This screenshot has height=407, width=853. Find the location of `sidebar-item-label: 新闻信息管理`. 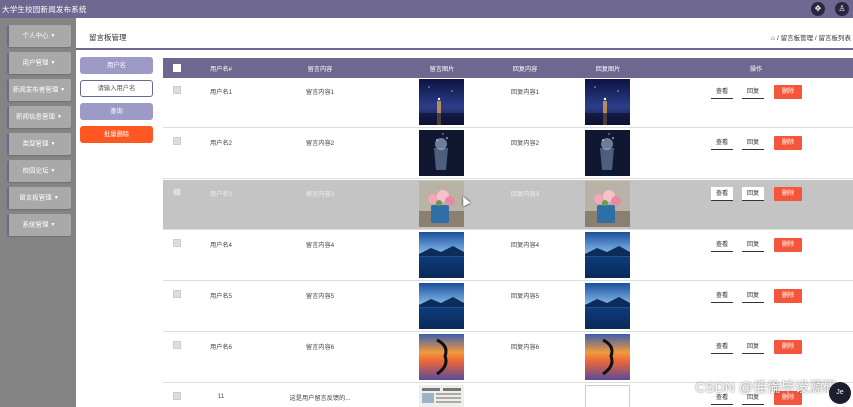

sidebar-item-label: 新闻信息管理 is located at coordinates (36, 117).